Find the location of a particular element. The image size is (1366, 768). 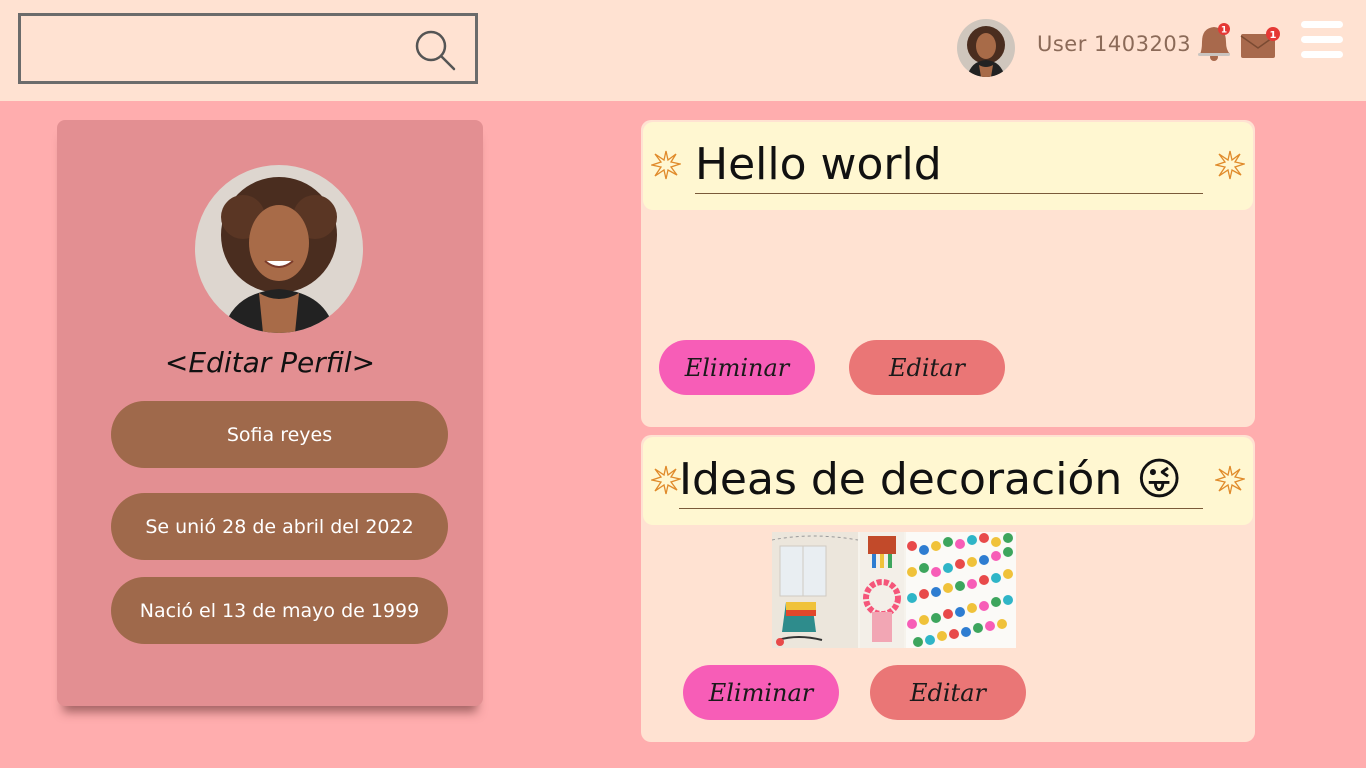

mail-icon: 1 is located at coordinates (1260, 42).